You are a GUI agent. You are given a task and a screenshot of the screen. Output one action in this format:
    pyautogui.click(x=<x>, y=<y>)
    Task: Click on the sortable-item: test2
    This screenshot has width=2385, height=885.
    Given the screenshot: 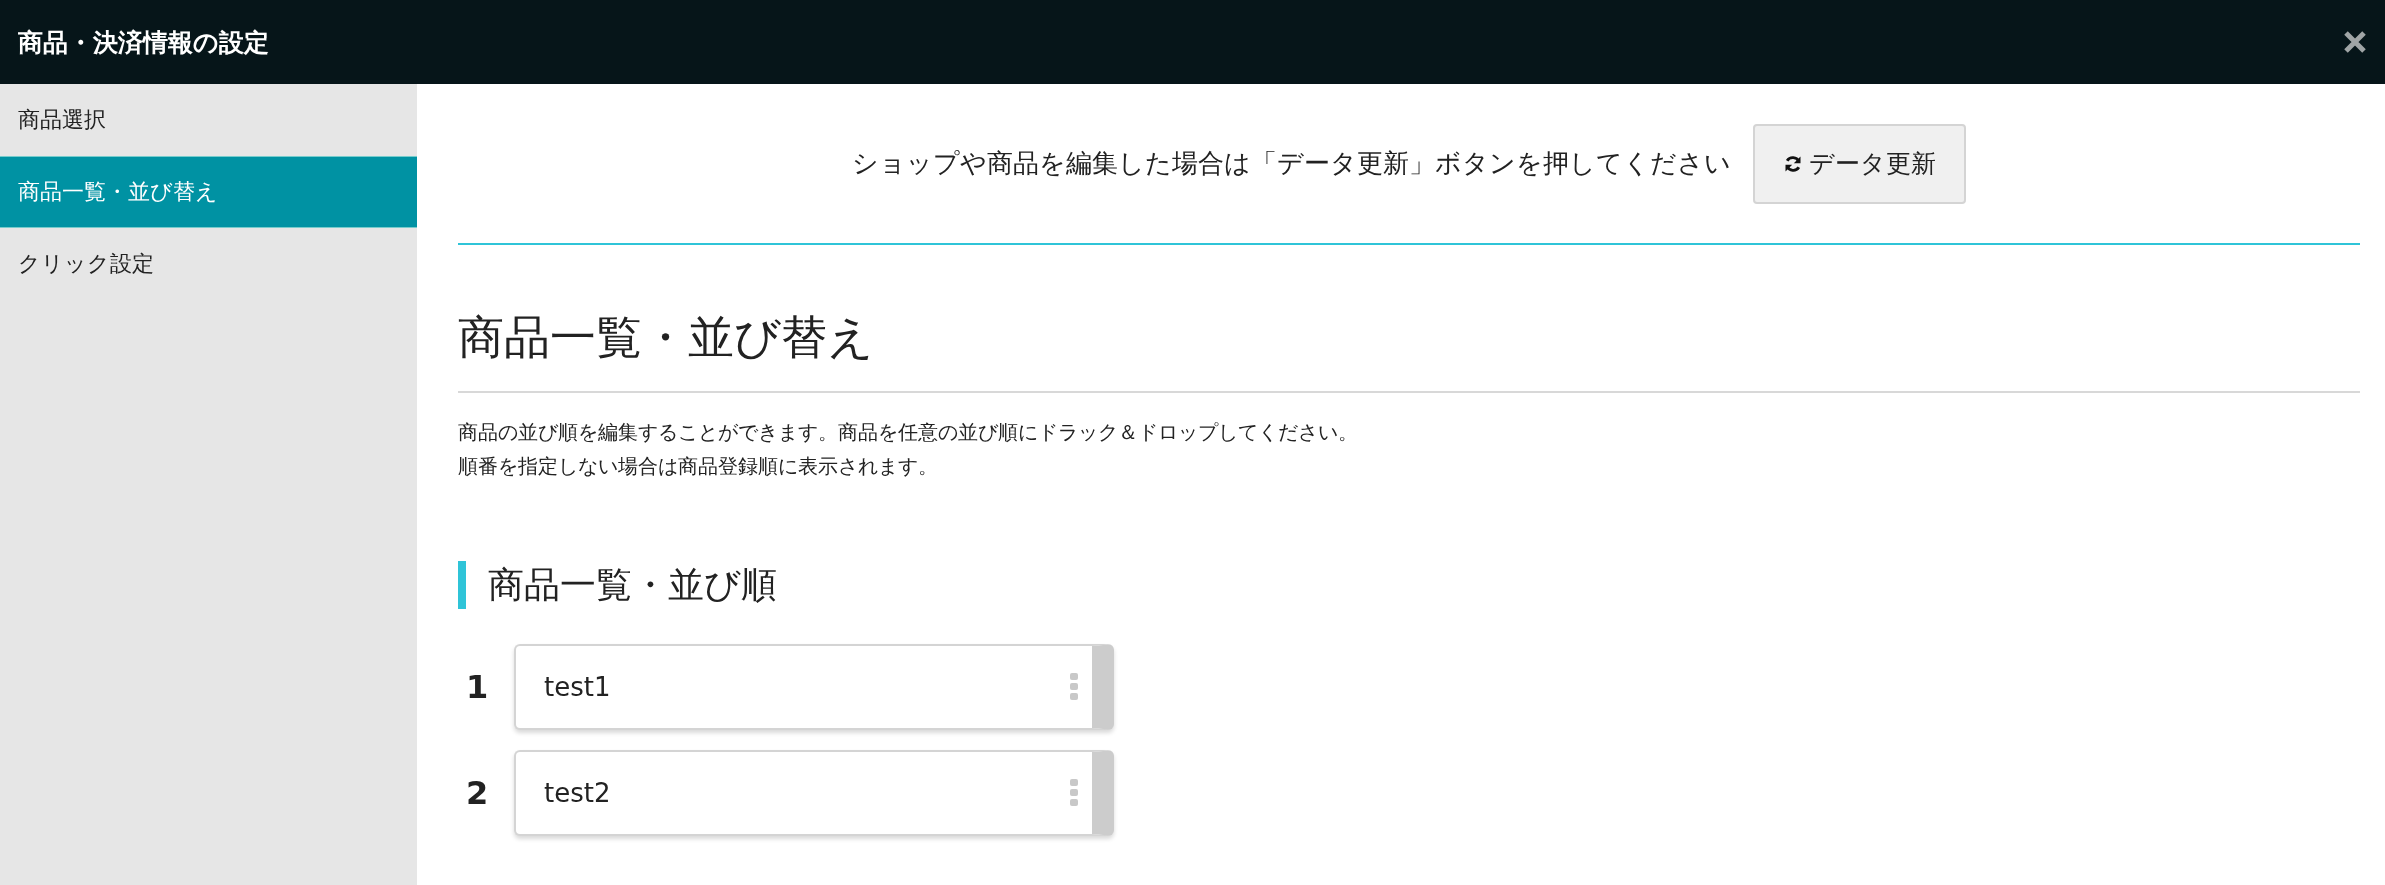 What is the action you would take?
    pyautogui.click(x=814, y=793)
    